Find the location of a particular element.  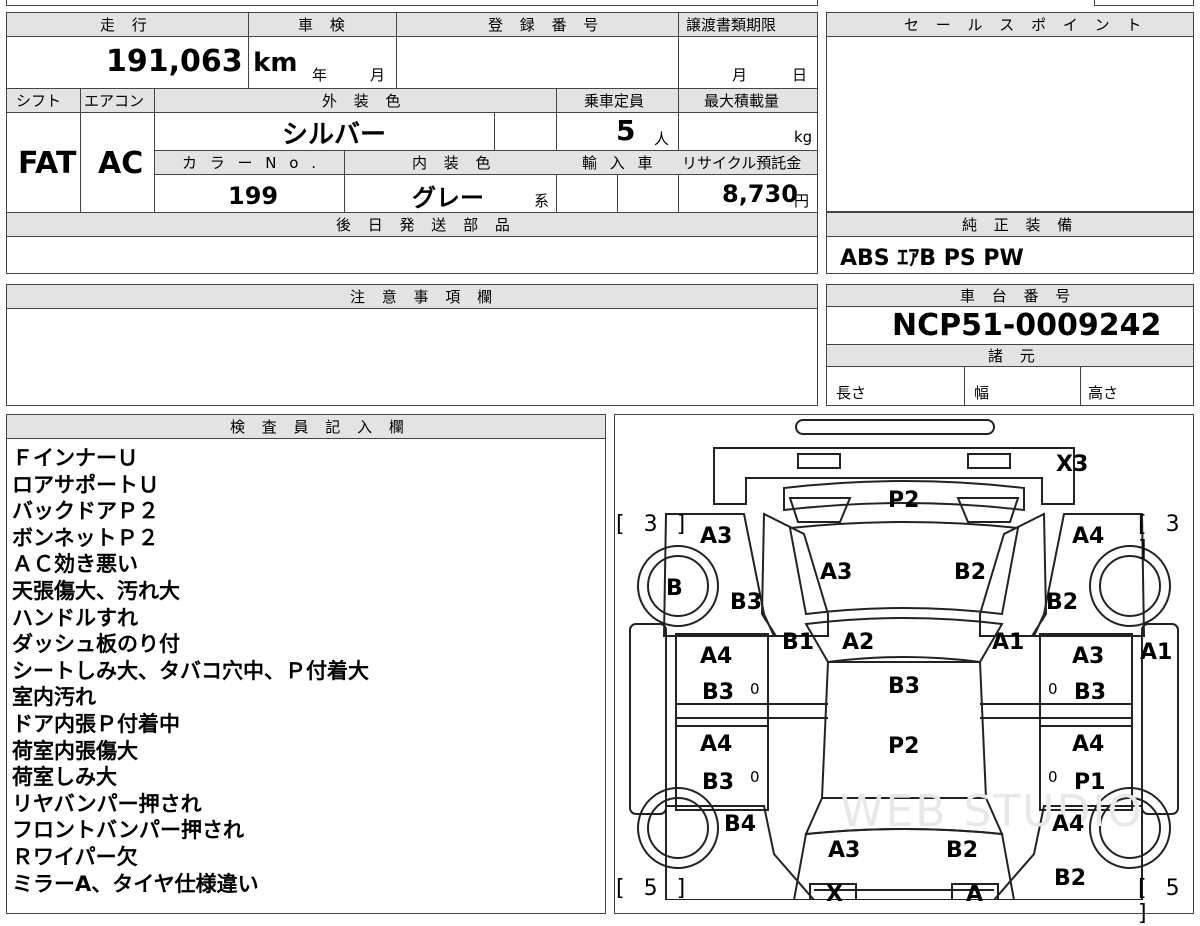

rear-glass-left is located at coordinates (820, 510).